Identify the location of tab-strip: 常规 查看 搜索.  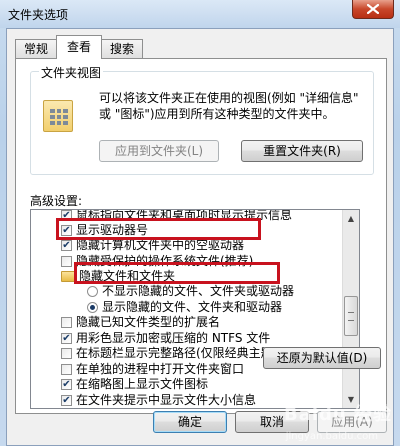
(79, 47).